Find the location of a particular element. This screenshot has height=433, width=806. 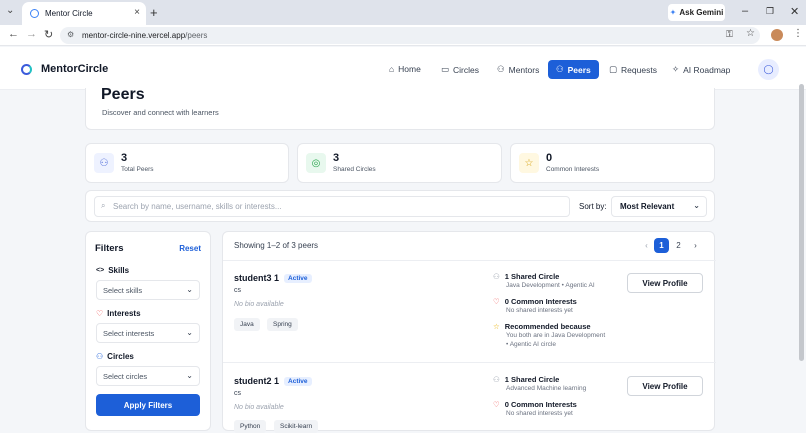

recommended-reason-line1: You both are in Java Development is located at coordinates (556, 335).